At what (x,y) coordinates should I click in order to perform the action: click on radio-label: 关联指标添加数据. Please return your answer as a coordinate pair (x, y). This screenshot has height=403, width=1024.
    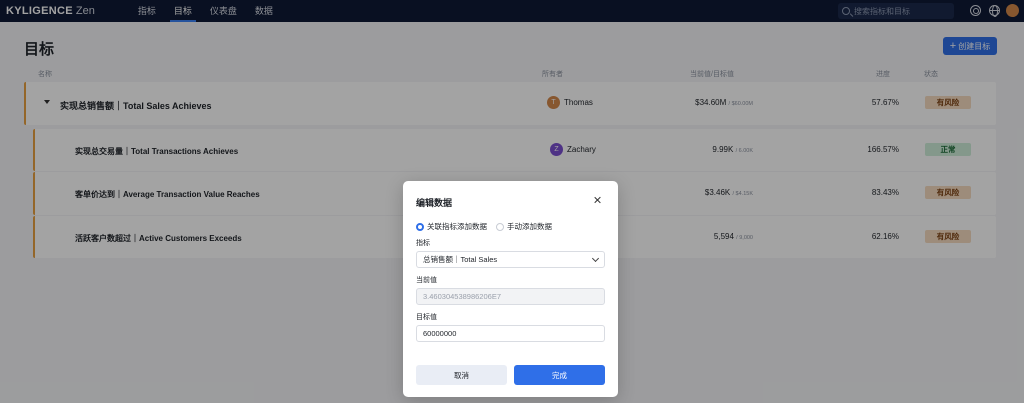
    Looking at the image, I should click on (457, 226).